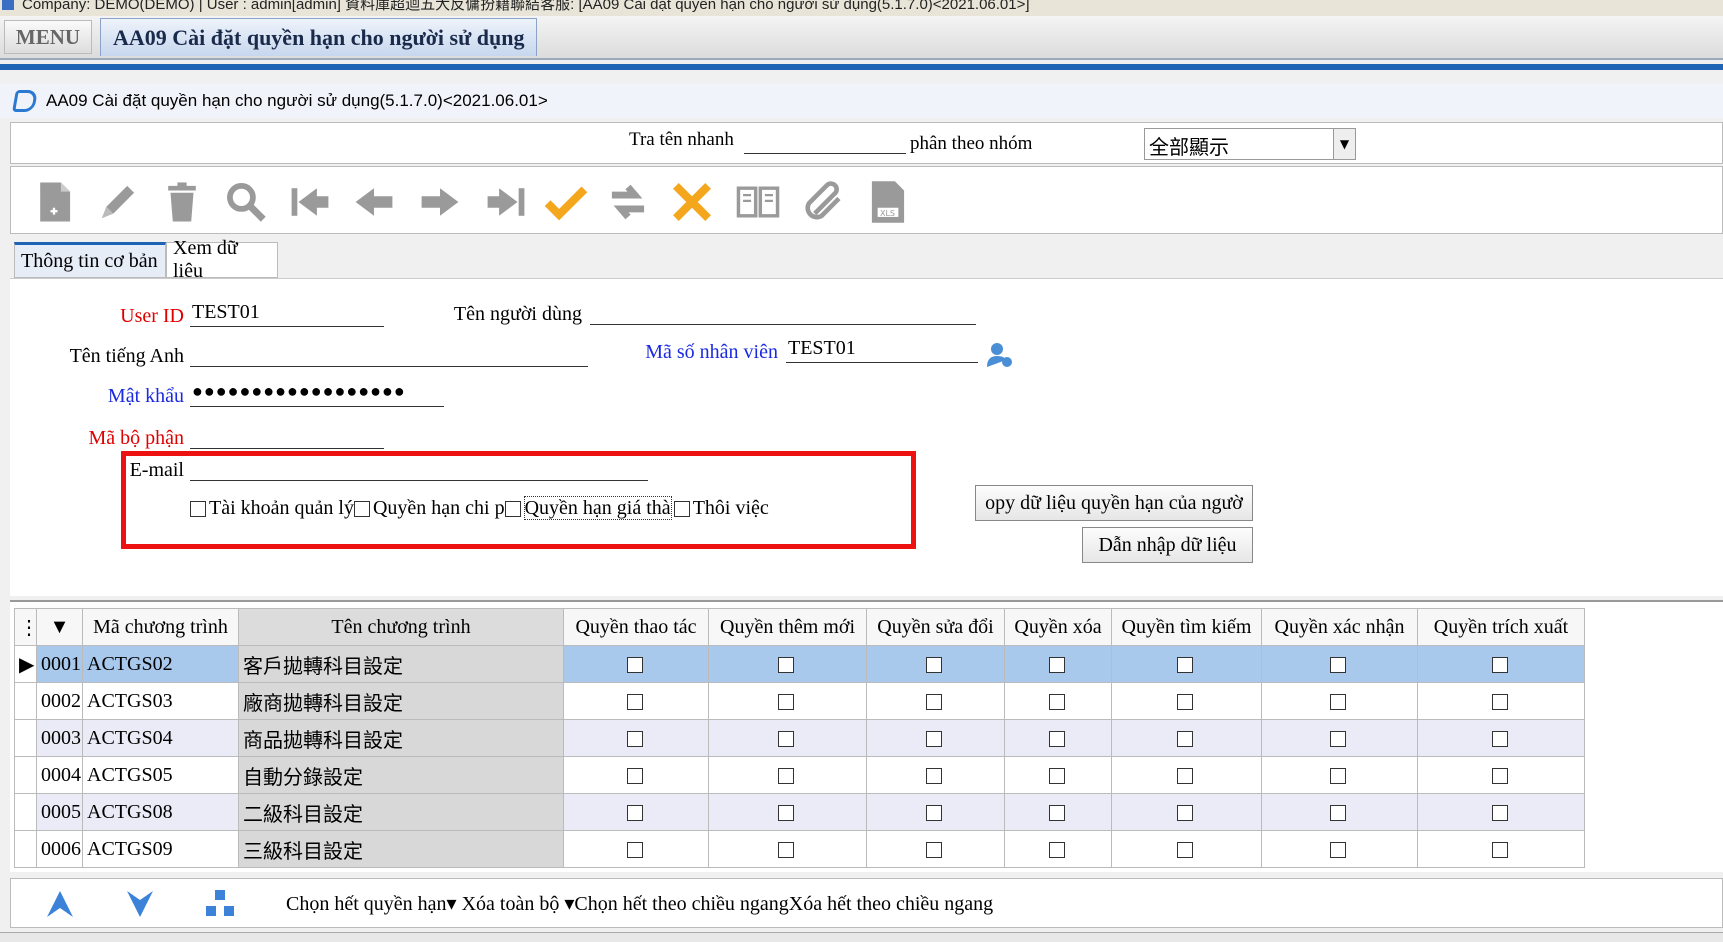  Describe the element at coordinates (160, 812) in the screenshot. I see `program-code-cell: ACTGS08` at that location.